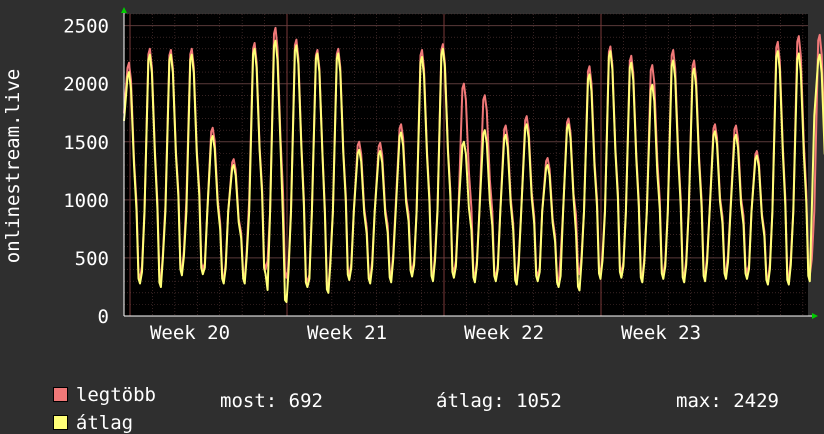 Image resolution: width=824 pixels, height=434 pixels. I want to click on y-axis-arrow, so click(124, 10).